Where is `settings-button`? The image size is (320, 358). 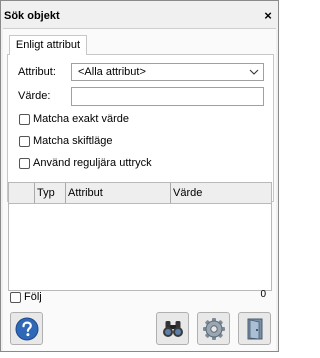
settings-button is located at coordinates (213, 328).